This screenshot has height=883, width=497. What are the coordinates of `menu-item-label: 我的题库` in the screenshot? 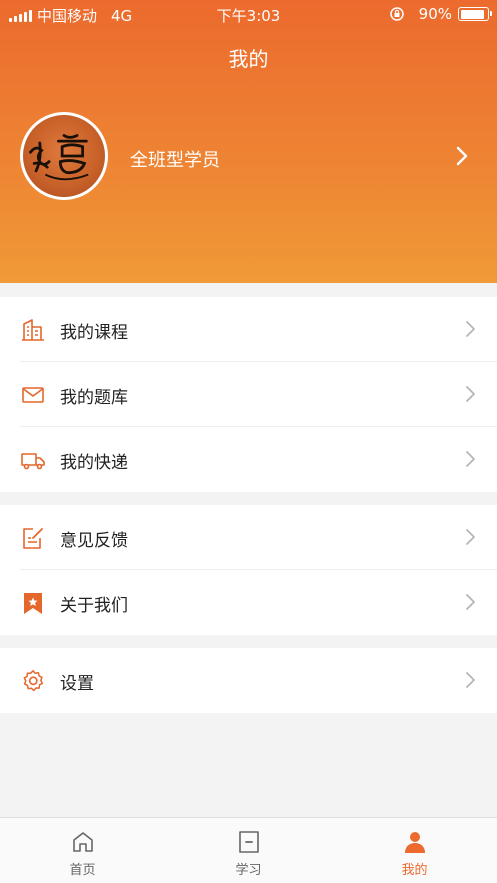 It's located at (94, 398).